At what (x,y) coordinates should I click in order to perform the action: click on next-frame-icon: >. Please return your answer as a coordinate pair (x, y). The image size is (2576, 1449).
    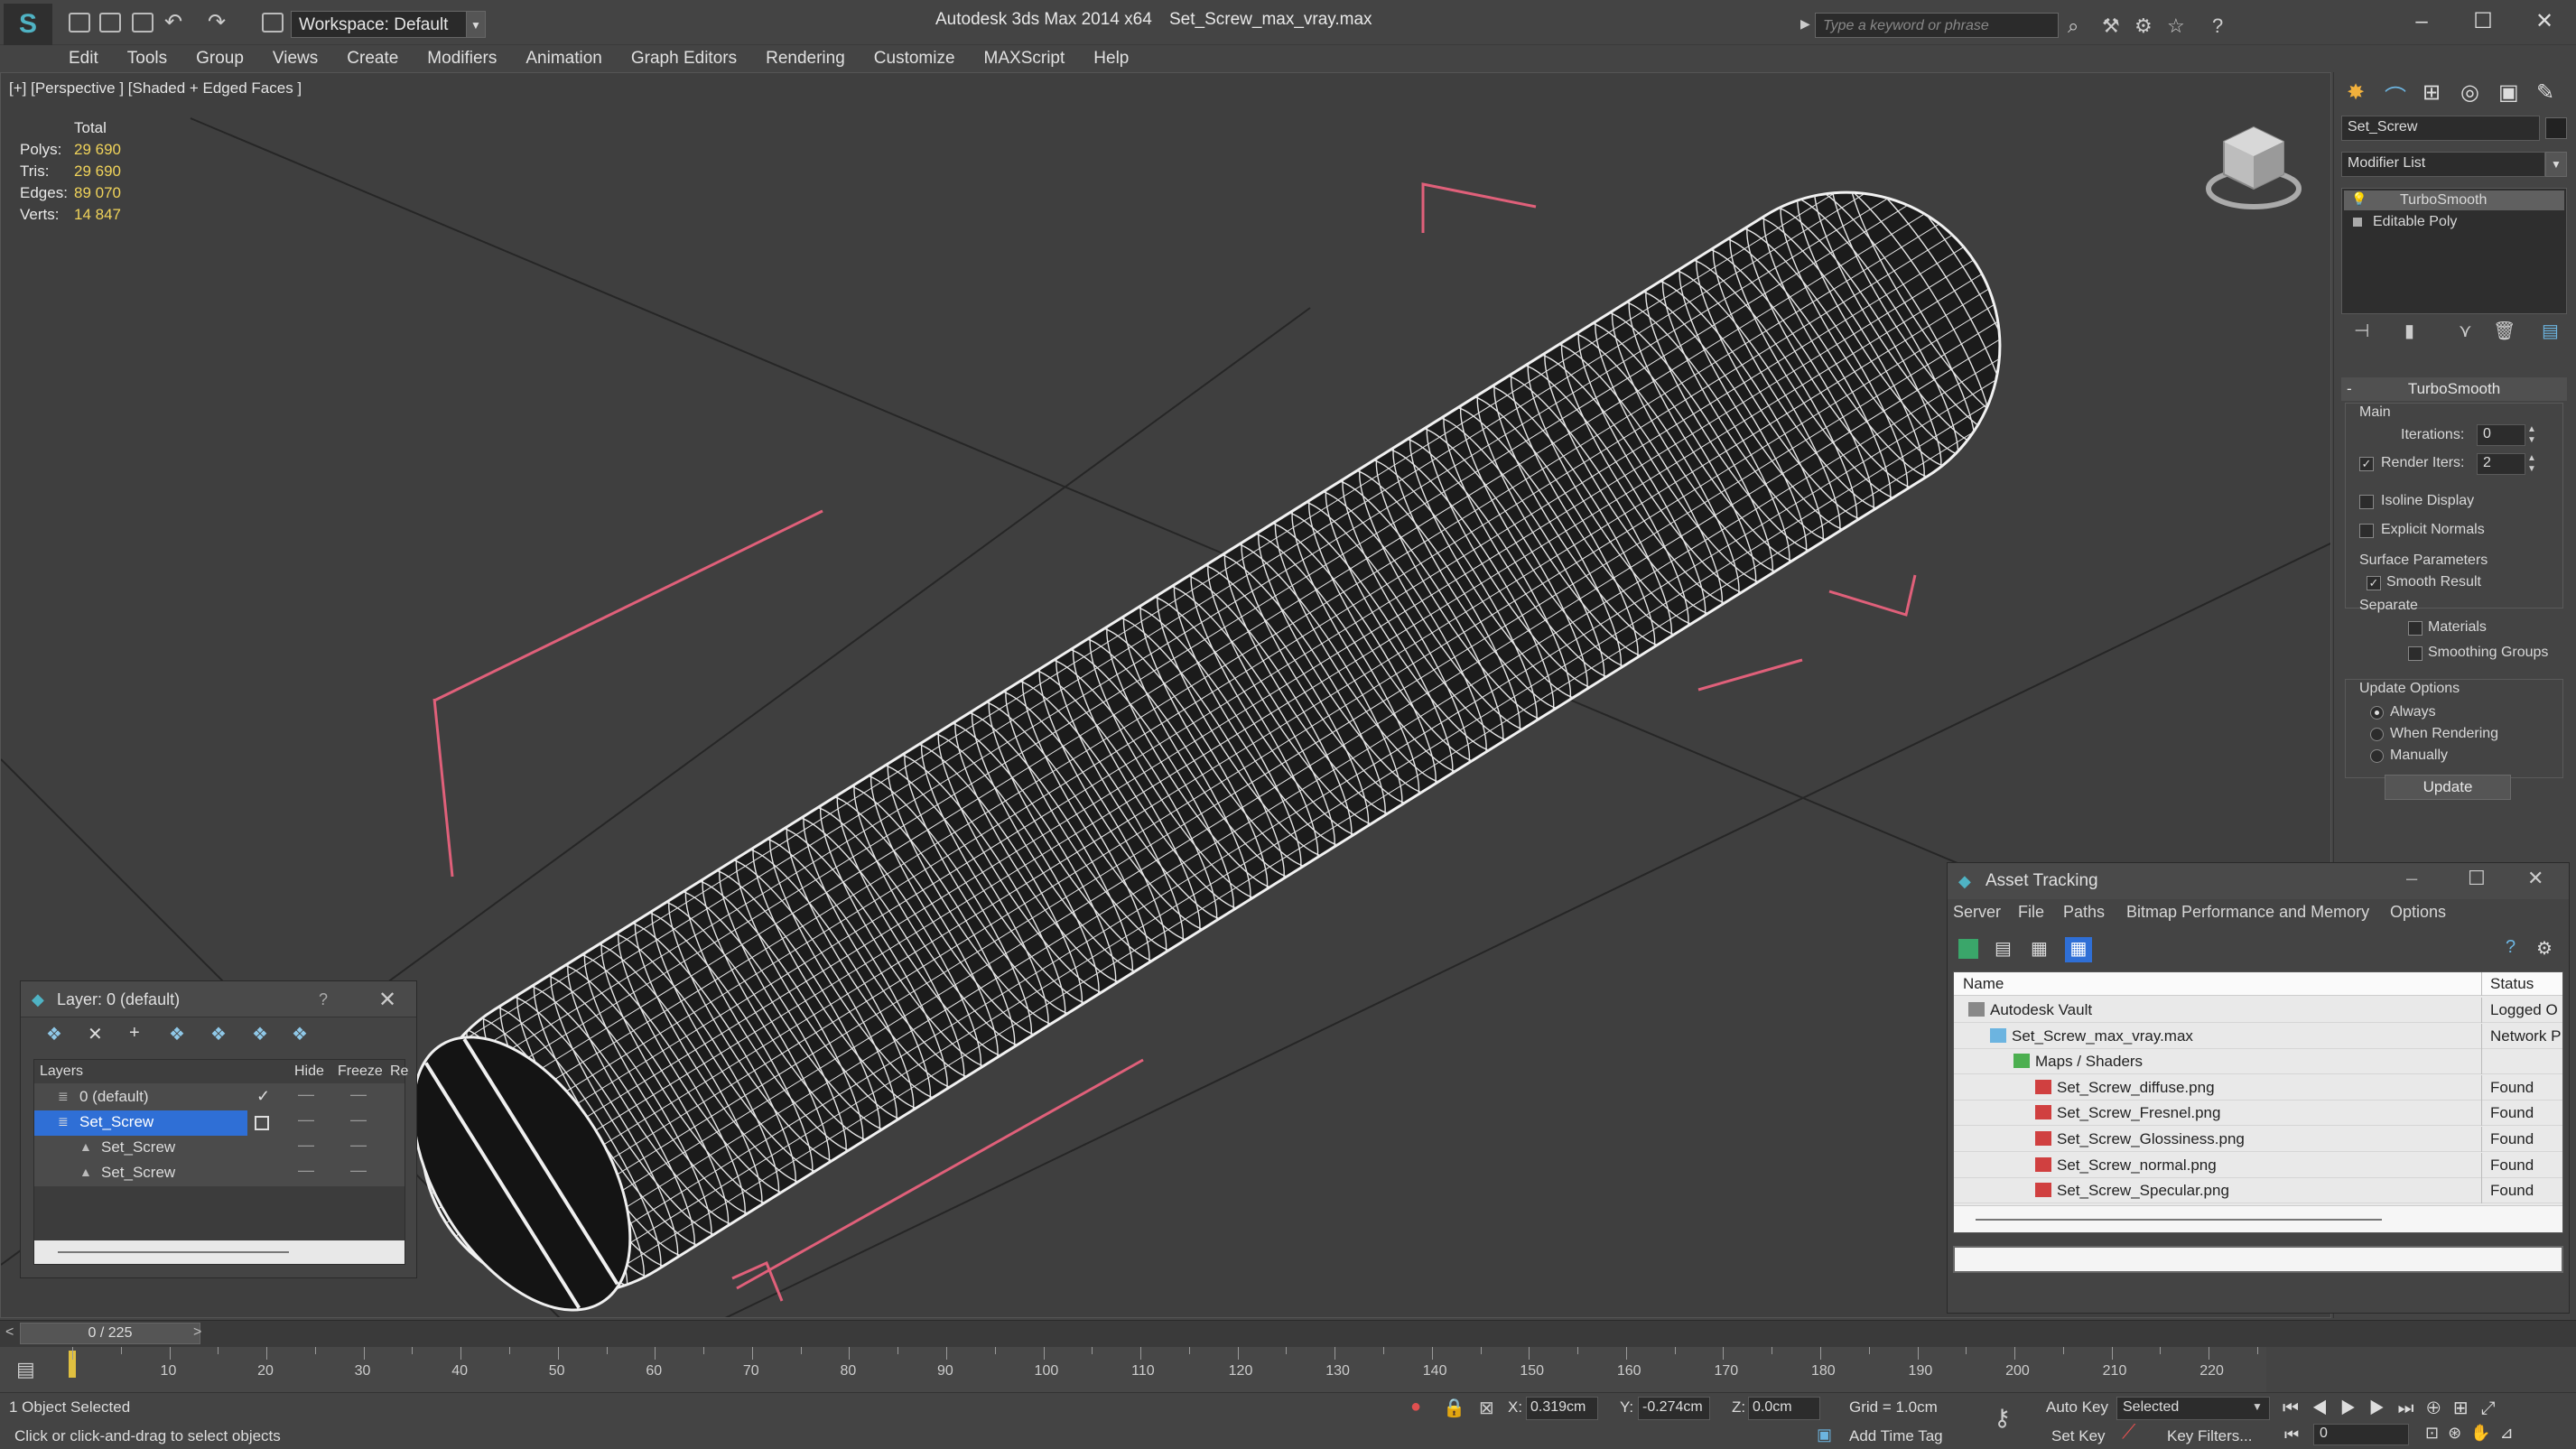
    Looking at the image, I should click on (197, 1332).